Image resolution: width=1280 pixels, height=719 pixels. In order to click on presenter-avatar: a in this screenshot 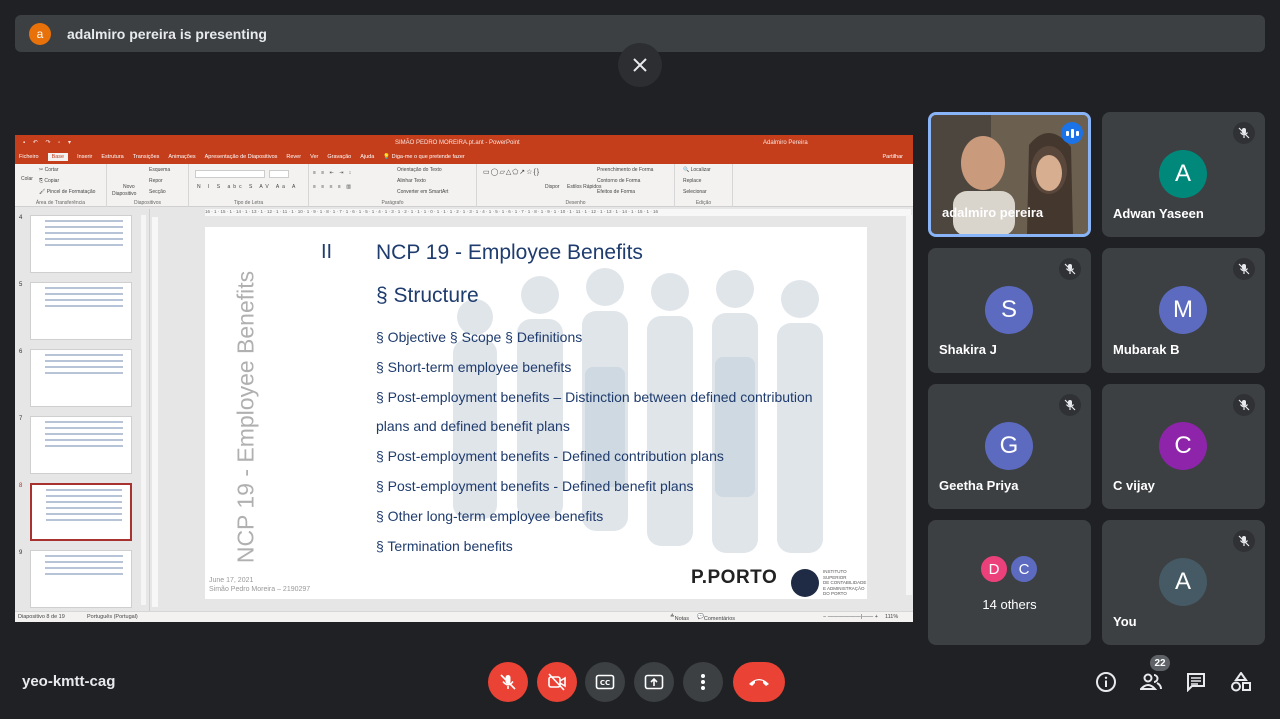, I will do `click(40, 33)`.